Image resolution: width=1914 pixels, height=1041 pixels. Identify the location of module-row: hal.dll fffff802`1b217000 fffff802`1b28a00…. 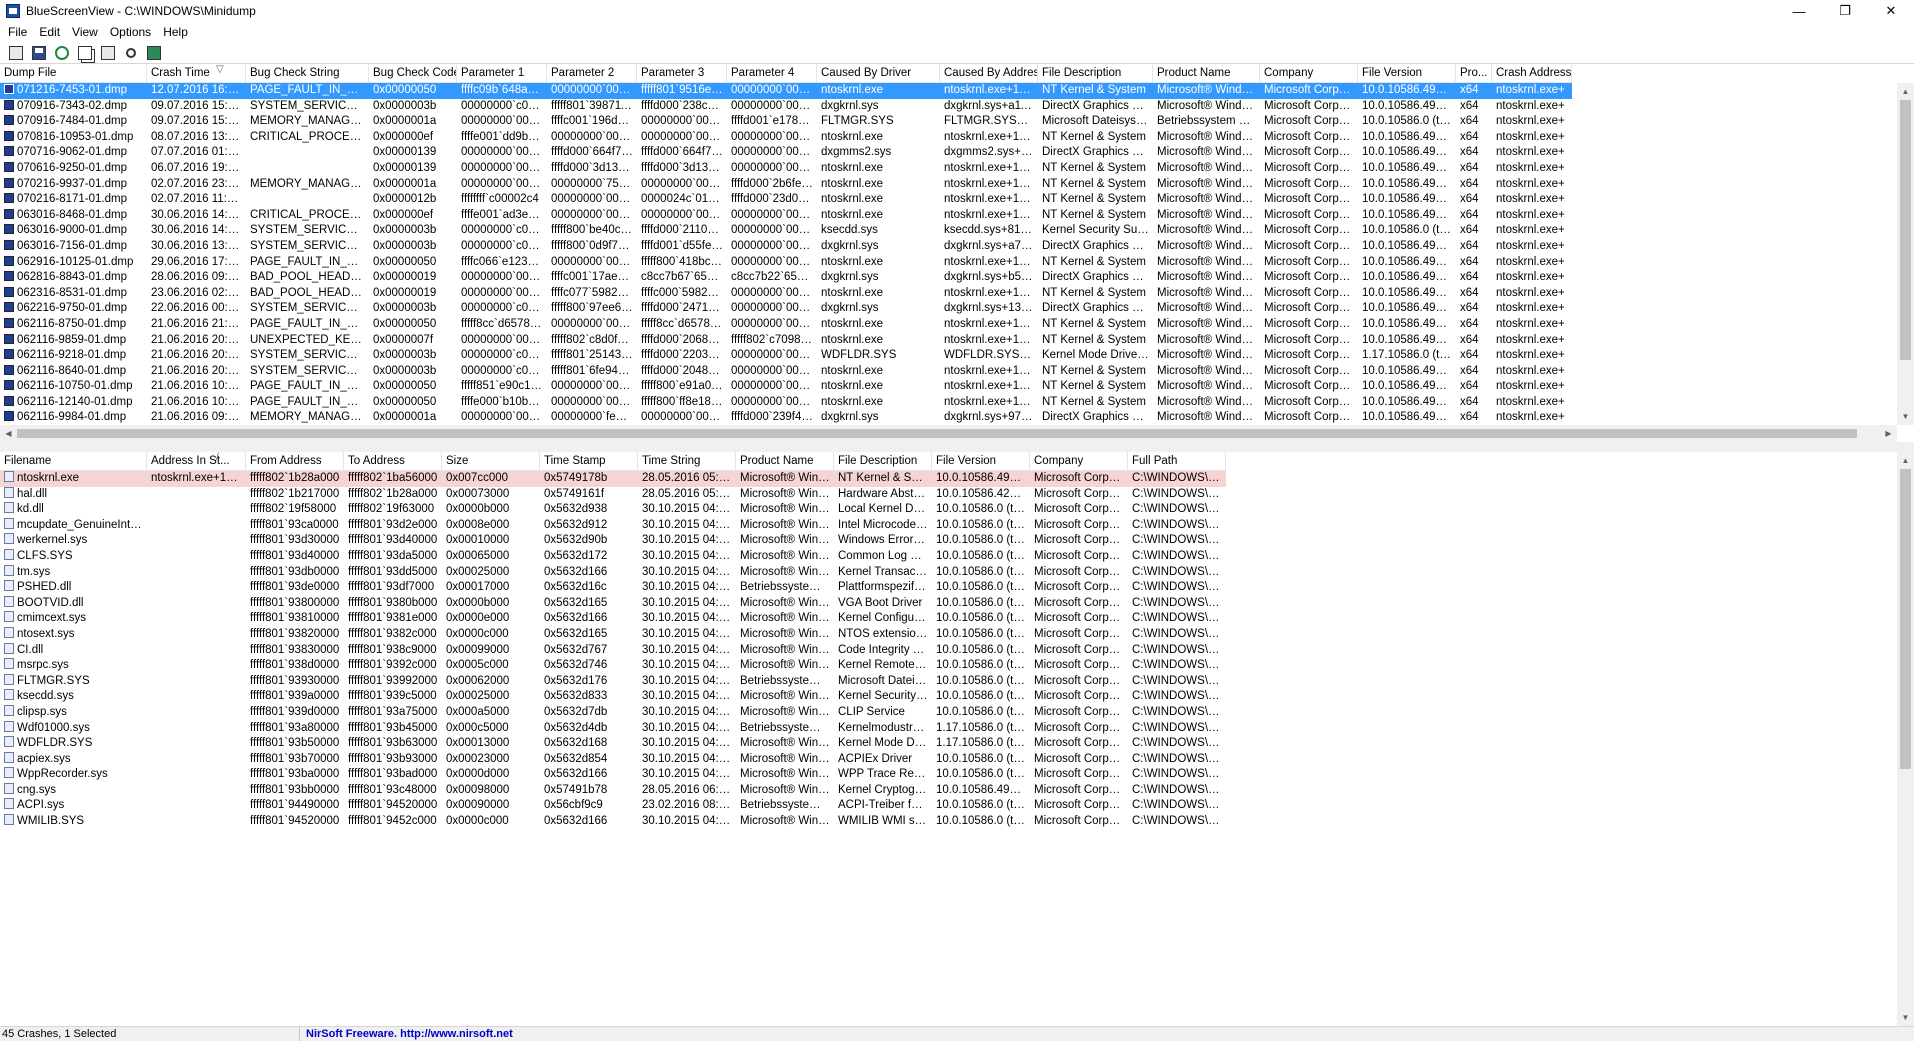
(613, 494).